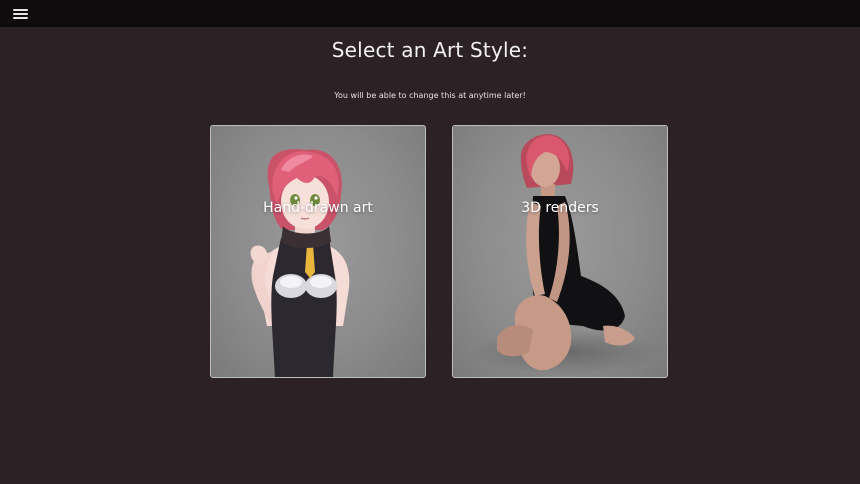 This screenshot has width=860, height=484. What do you see at coordinates (430, 13) in the screenshot?
I see `top-bar` at bounding box center [430, 13].